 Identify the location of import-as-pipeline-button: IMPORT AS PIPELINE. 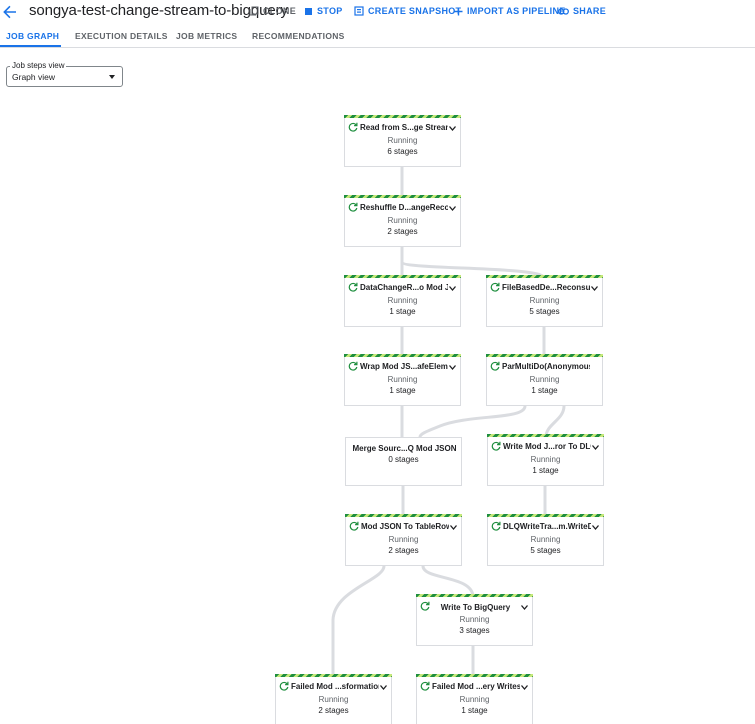
(510, 11).